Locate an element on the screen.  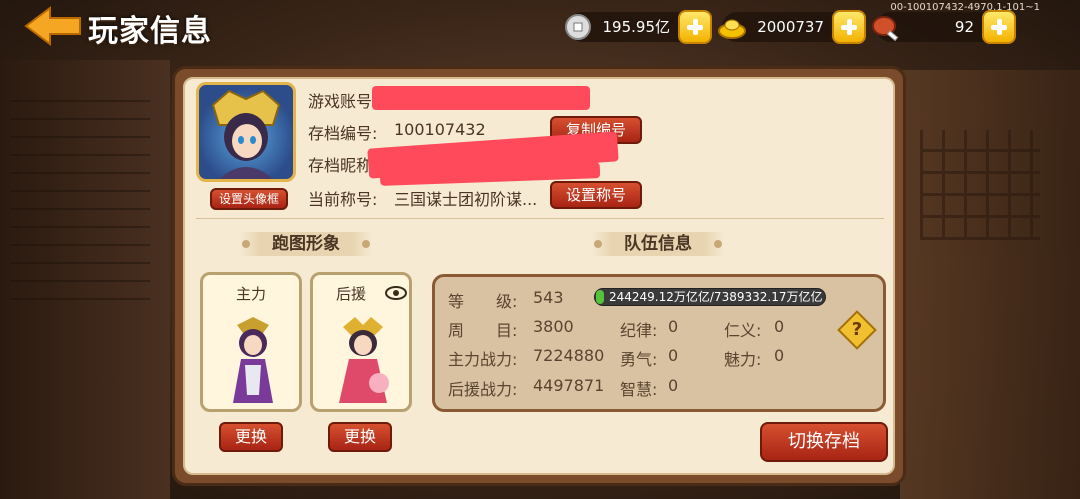
main-character-slot: 主力 is located at coordinates (251, 342).